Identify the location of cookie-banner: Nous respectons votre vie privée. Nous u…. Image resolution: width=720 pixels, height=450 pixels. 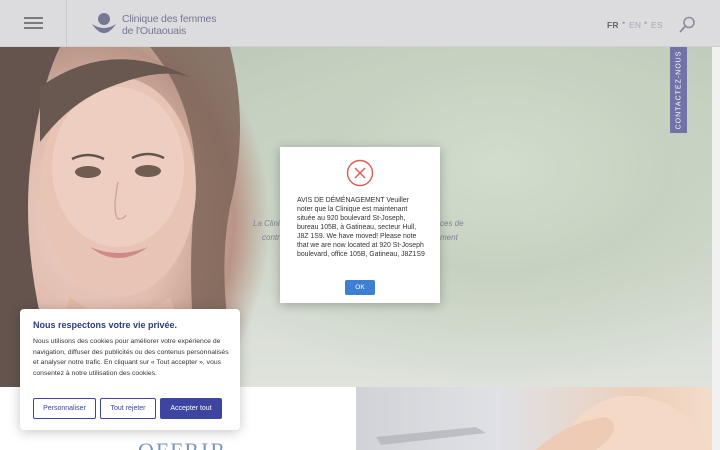
(130, 369).